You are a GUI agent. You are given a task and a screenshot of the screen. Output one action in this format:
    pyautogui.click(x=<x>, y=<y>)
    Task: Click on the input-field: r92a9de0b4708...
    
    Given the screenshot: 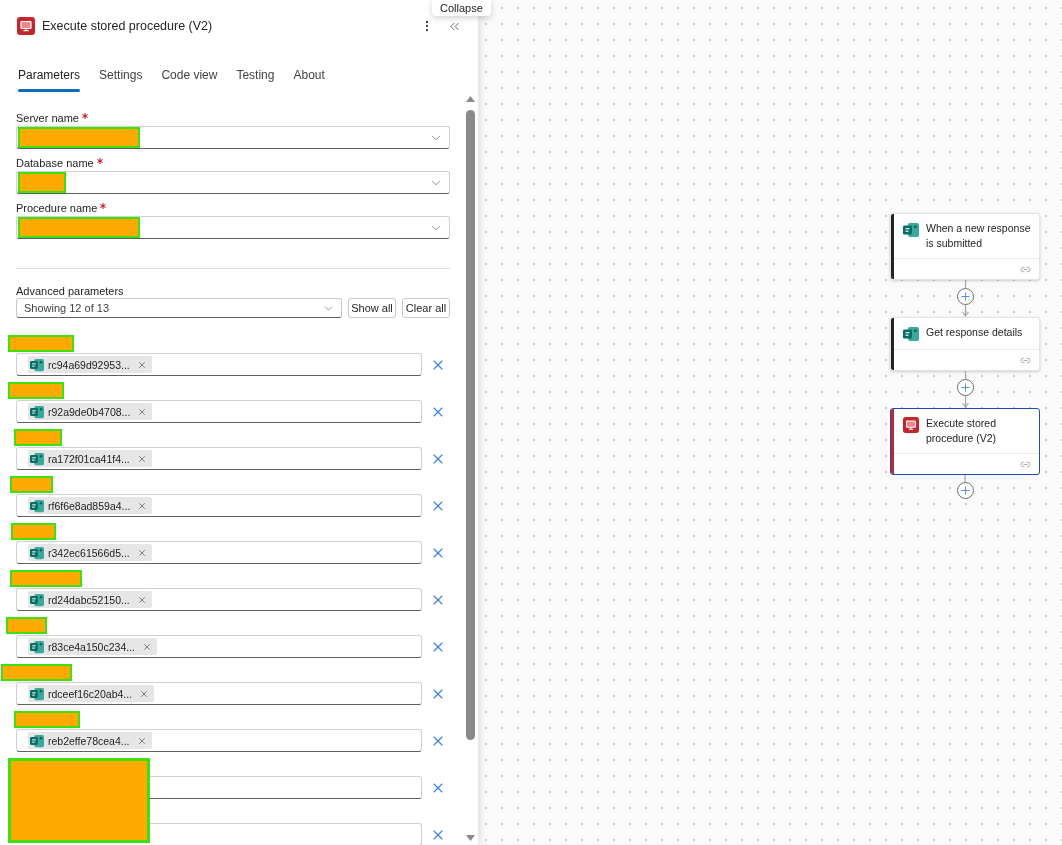 What is the action you would take?
    pyautogui.click(x=219, y=411)
    